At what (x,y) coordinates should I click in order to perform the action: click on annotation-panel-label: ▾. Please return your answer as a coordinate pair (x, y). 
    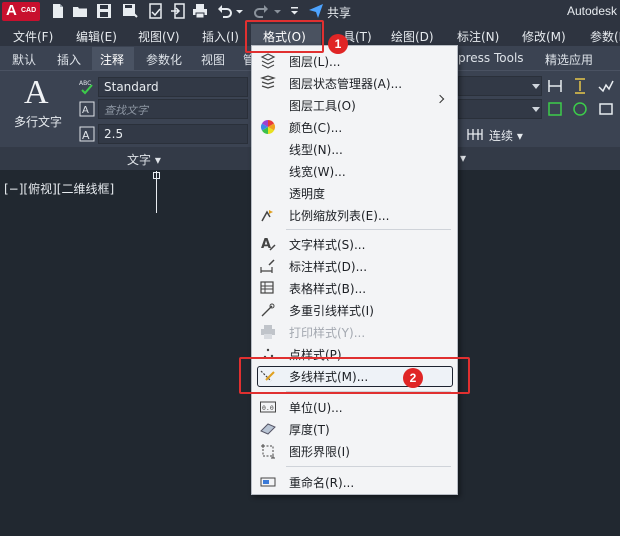
    Looking at the image, I should click on (463, 158).